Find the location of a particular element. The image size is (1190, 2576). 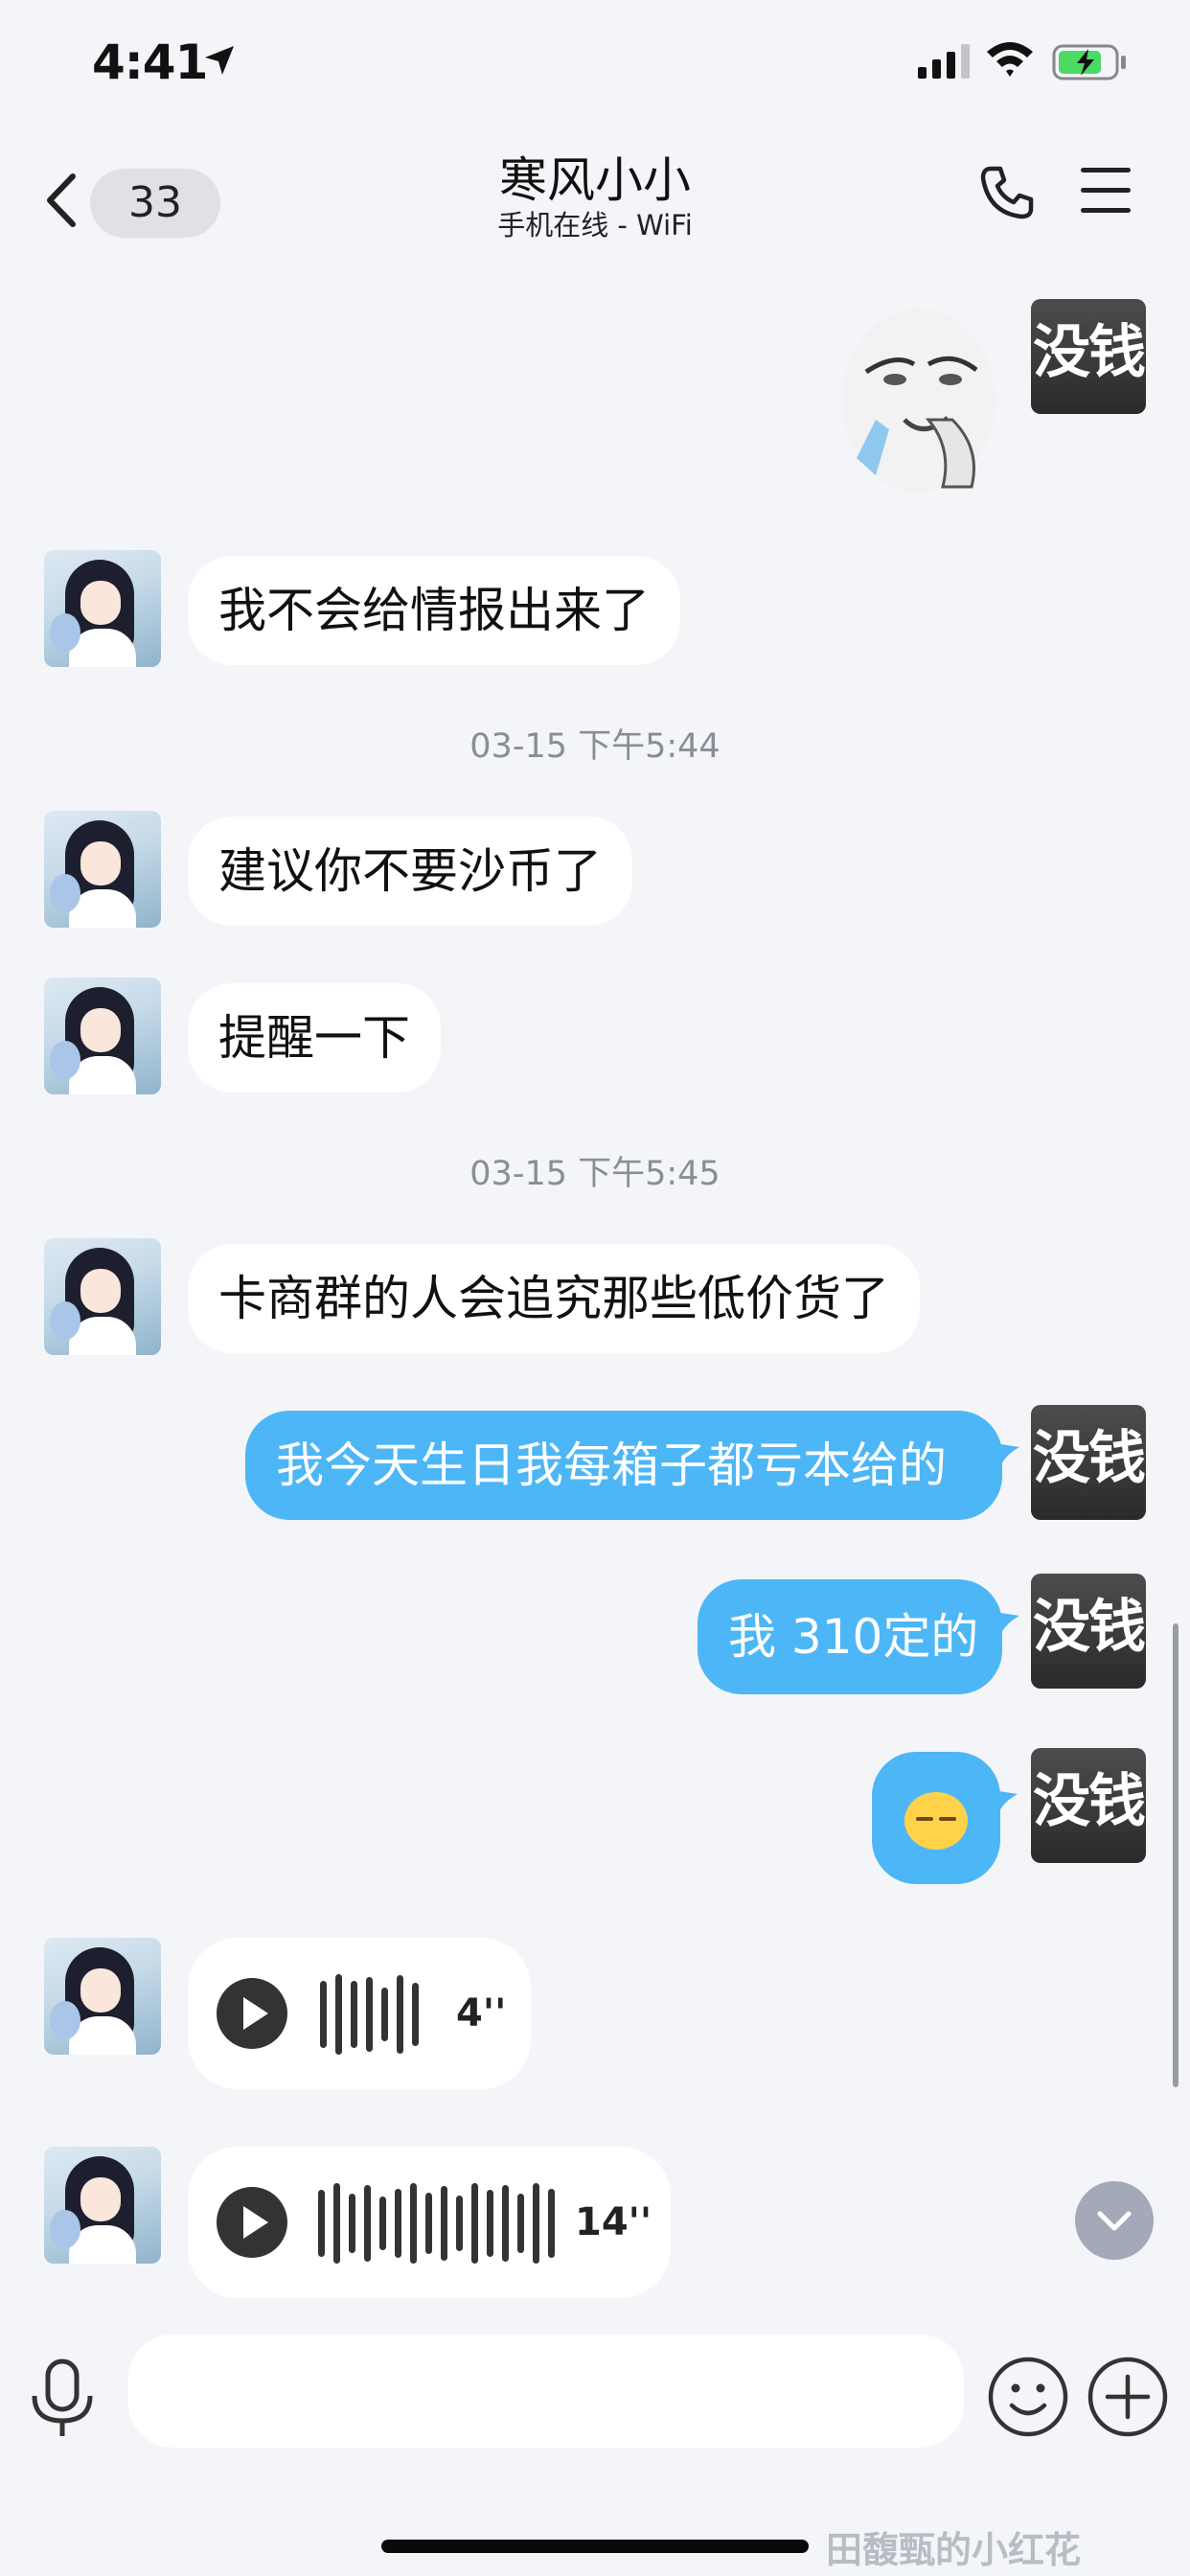

message-bubble-outgoing: 我今天生日我每箱子都亏本给的 is located at coordinates (632, 1465).